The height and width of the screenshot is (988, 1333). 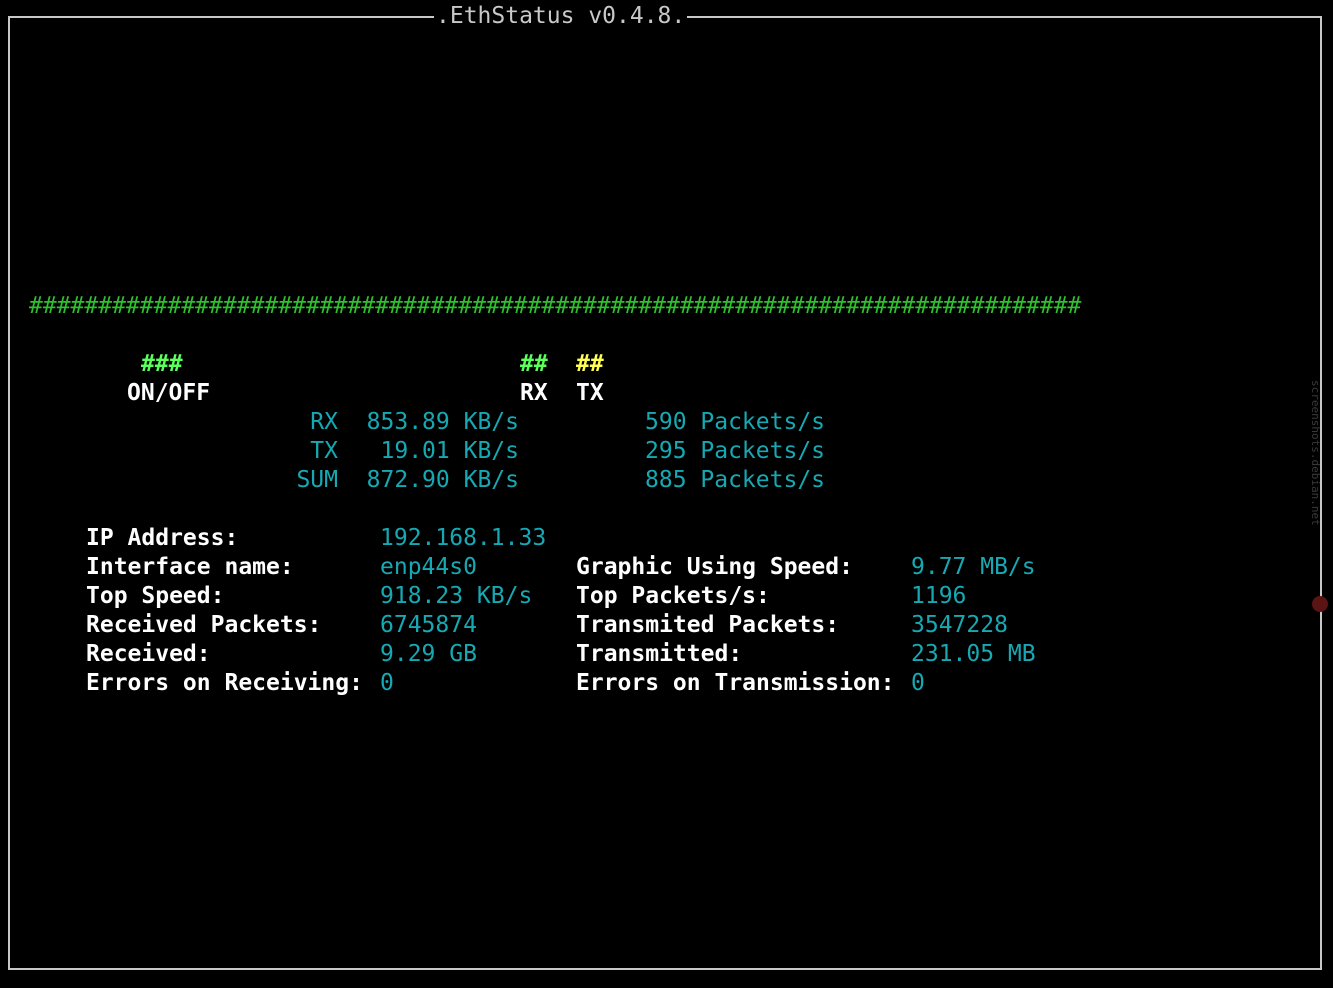 I want to click on watermark: screenshots.debian.net, so click(x=1317, y=453).